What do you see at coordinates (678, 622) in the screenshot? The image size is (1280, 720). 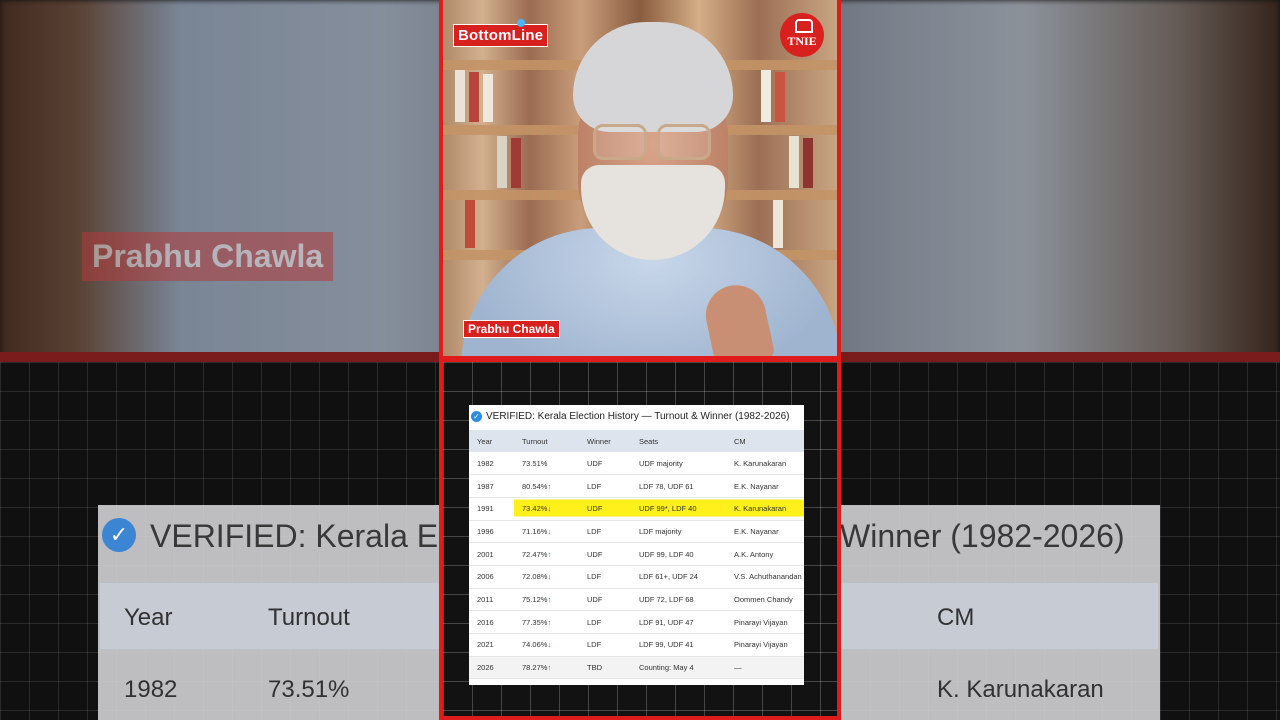 I see `cell-seats: LDF 91, UDF 47` at bounding box center [678, 622].